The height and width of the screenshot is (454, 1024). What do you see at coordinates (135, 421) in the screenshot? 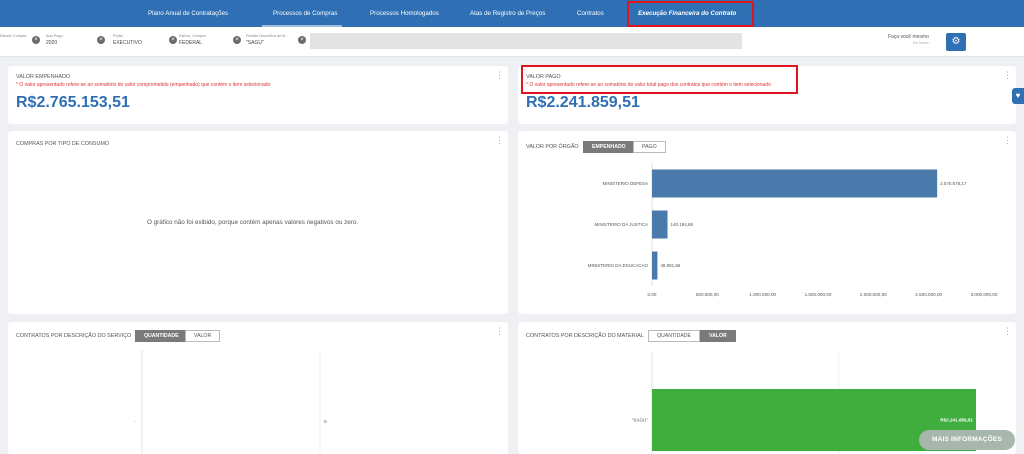
I see `category-label: -` at bounding box center [135, 421].